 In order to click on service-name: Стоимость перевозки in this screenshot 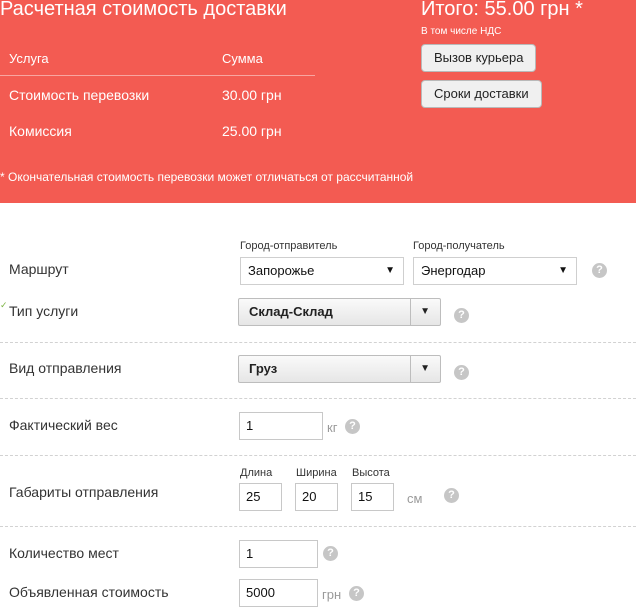, I will do `click(79, 95)`.